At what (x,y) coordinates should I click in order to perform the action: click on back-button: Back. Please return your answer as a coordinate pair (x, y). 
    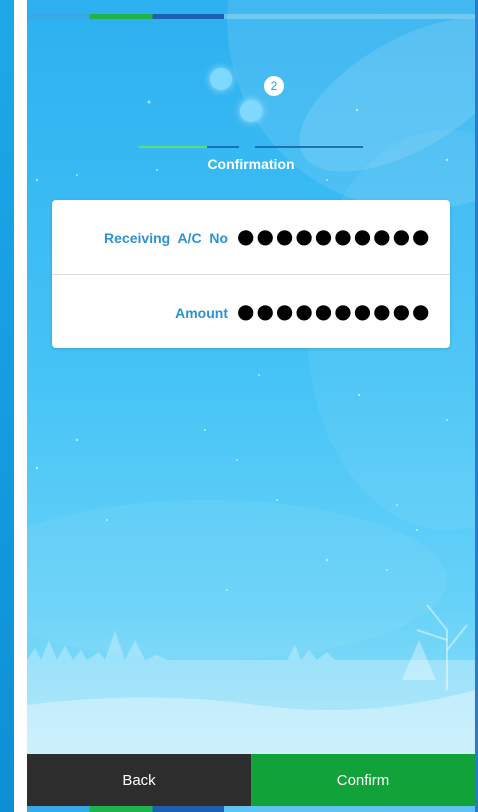
    Looking at the image, I should click on (139, 780).